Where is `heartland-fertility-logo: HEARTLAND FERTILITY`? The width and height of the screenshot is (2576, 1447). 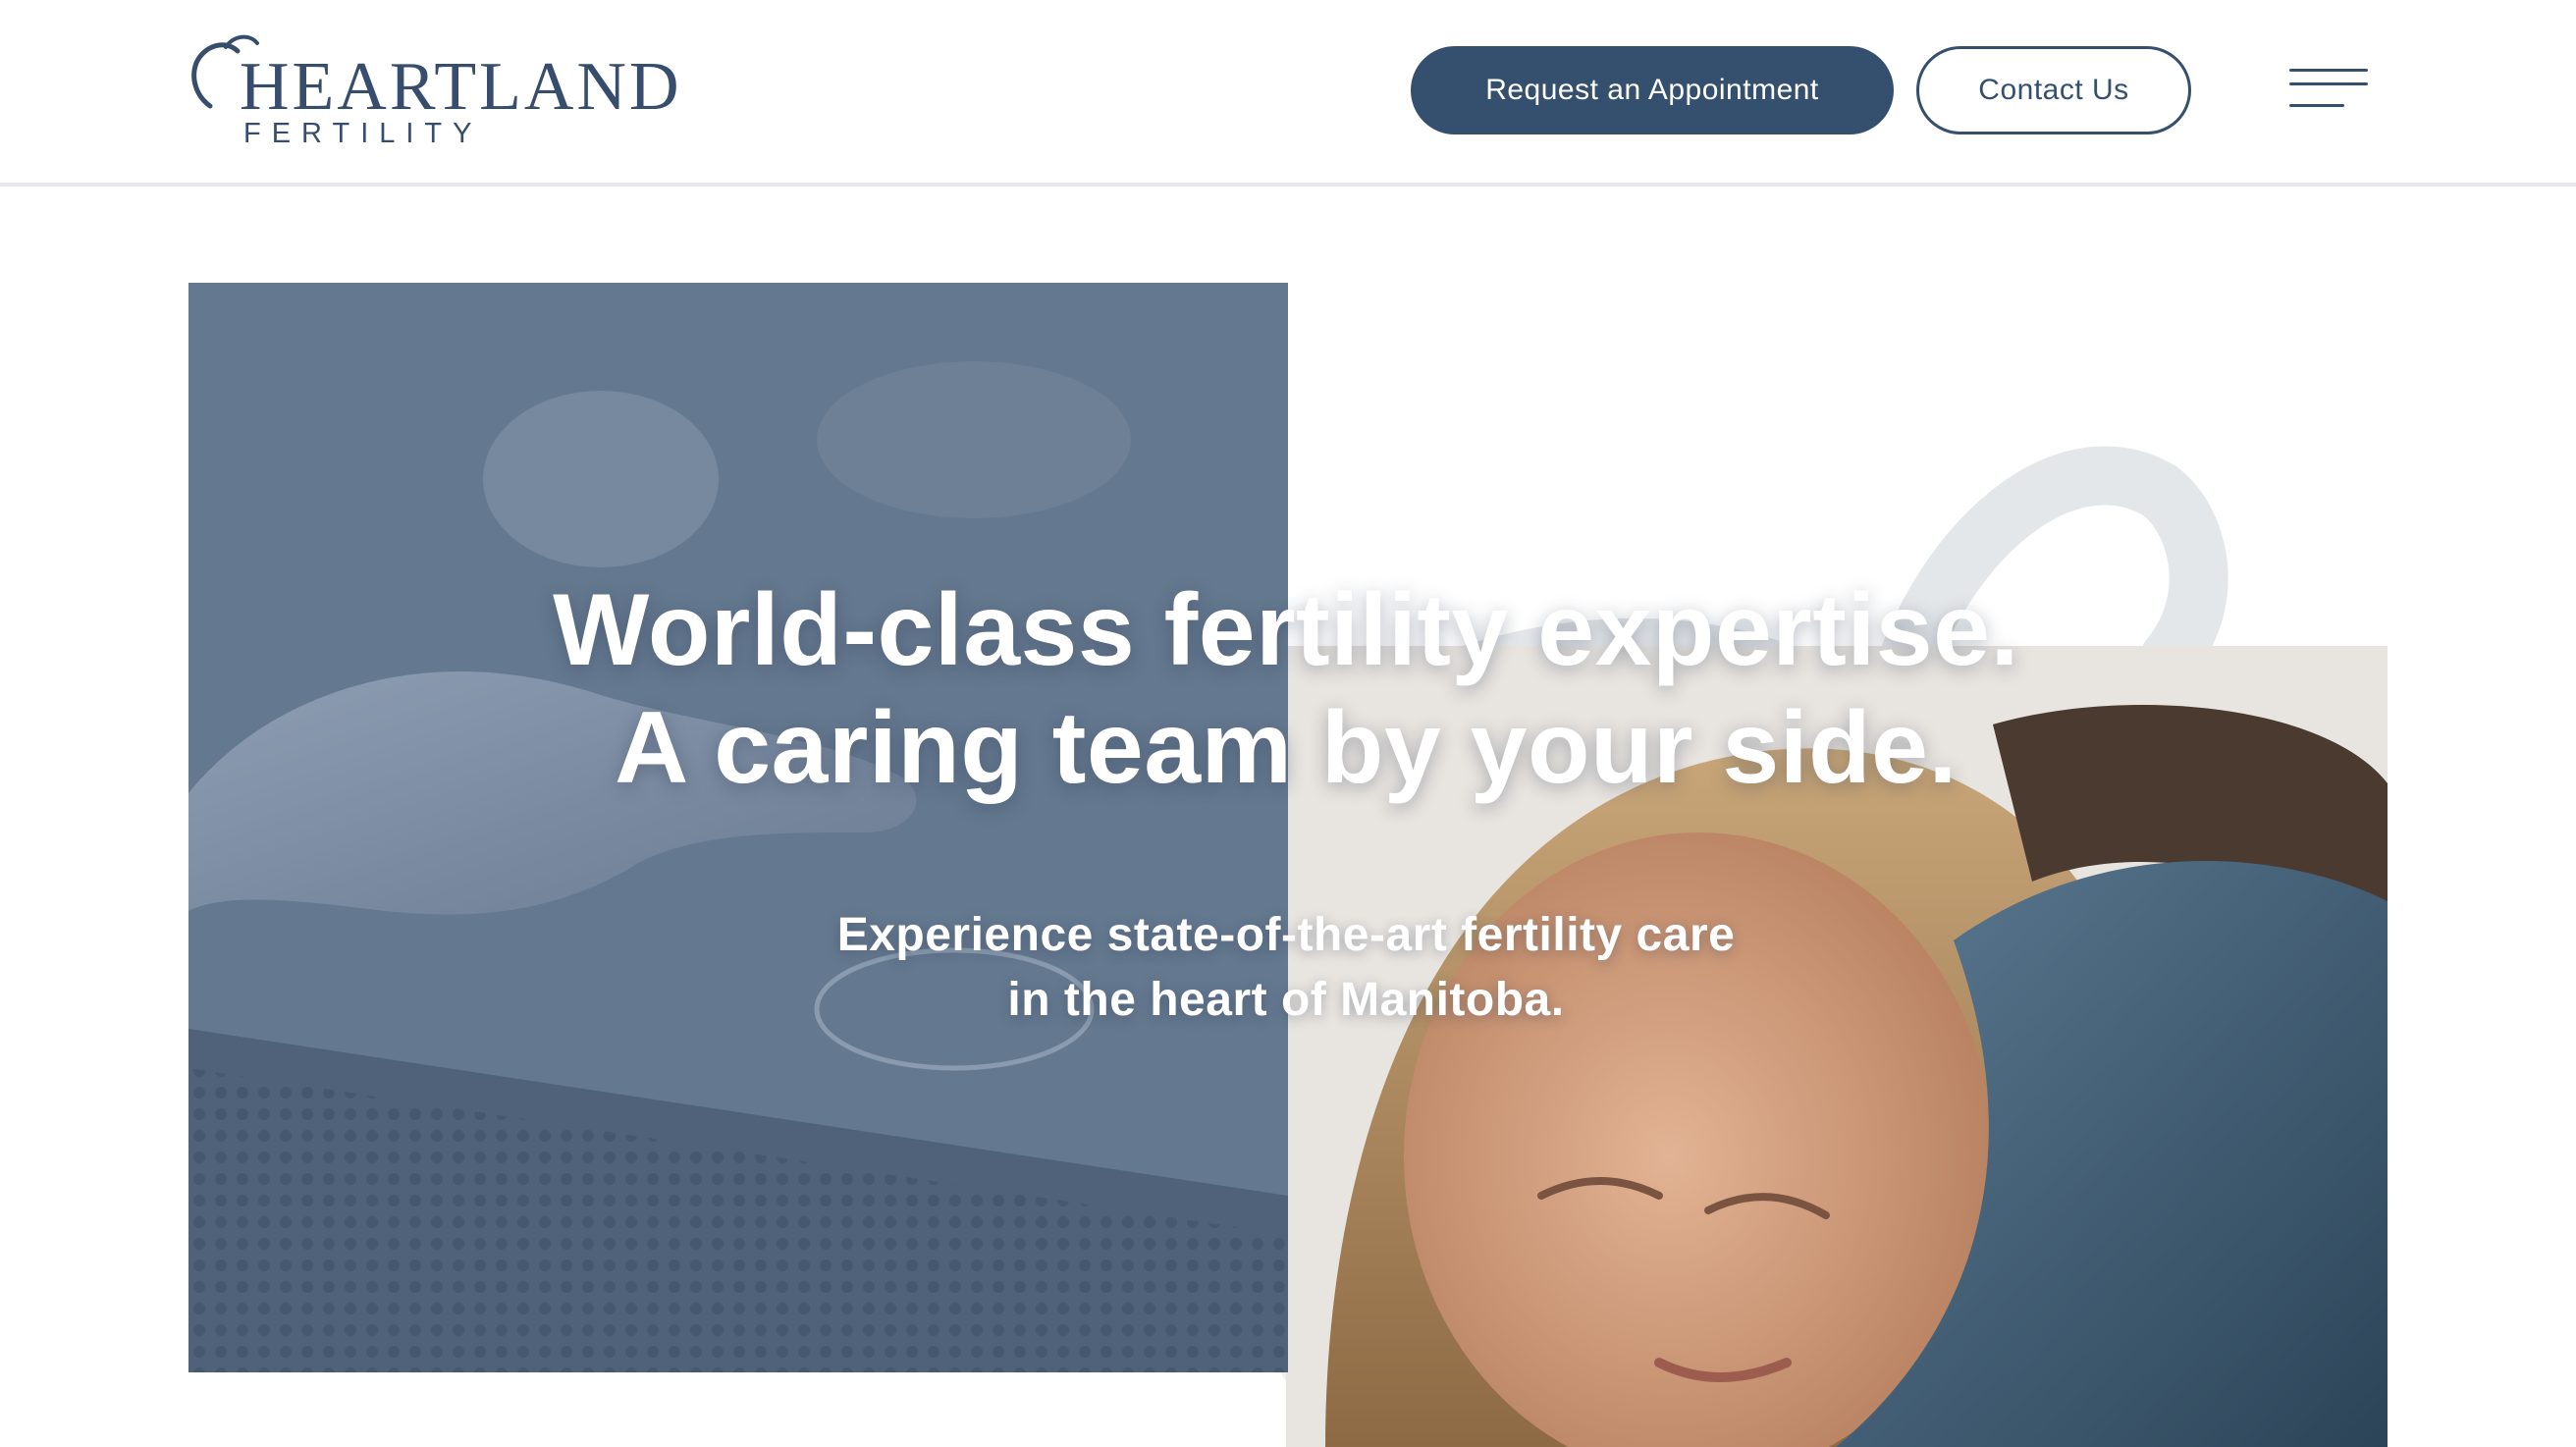
heartland-fertility-logo: HEARTLAND FERTILITY is located at coordinates (433, 92).